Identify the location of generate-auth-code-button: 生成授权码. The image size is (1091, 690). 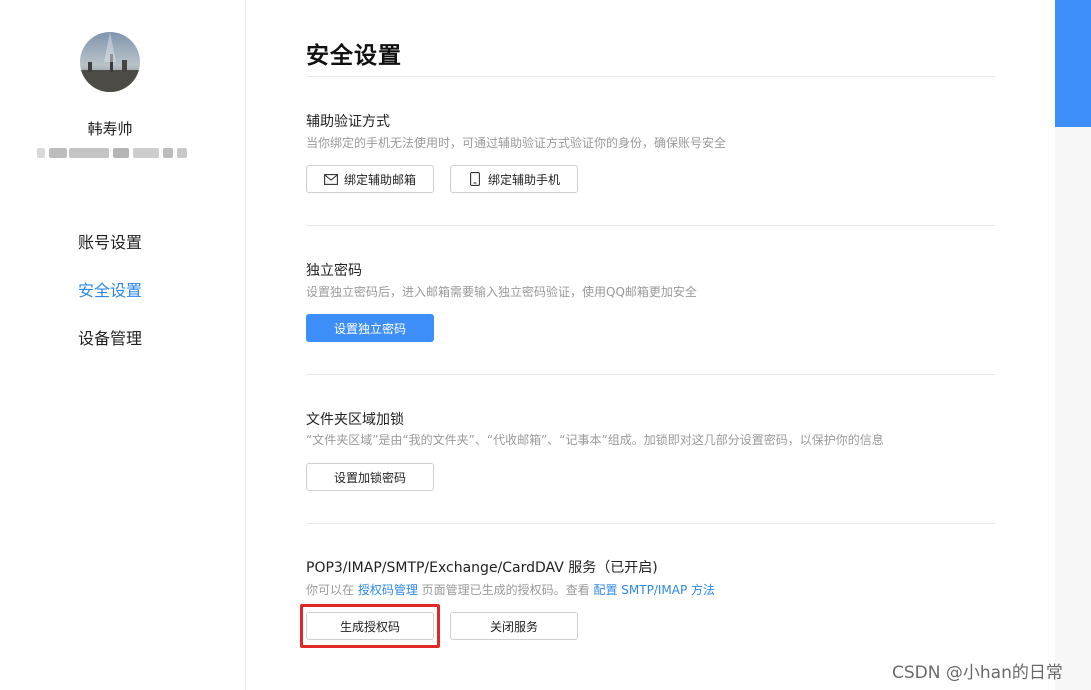
(370, 626).